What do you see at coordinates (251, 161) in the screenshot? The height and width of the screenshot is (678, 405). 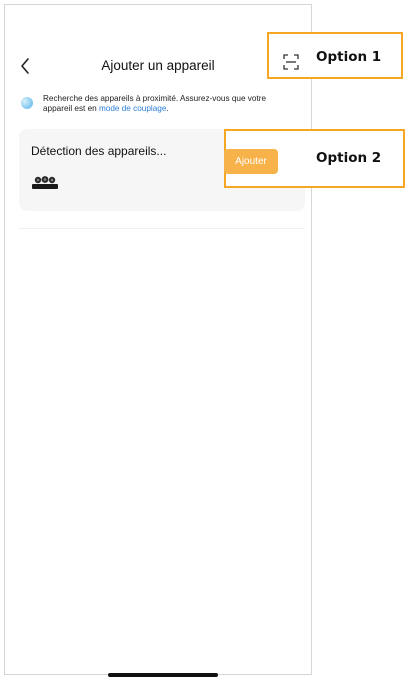 I see `add-device-button-highlight: Ajouter` at bounding box center [251, 161].